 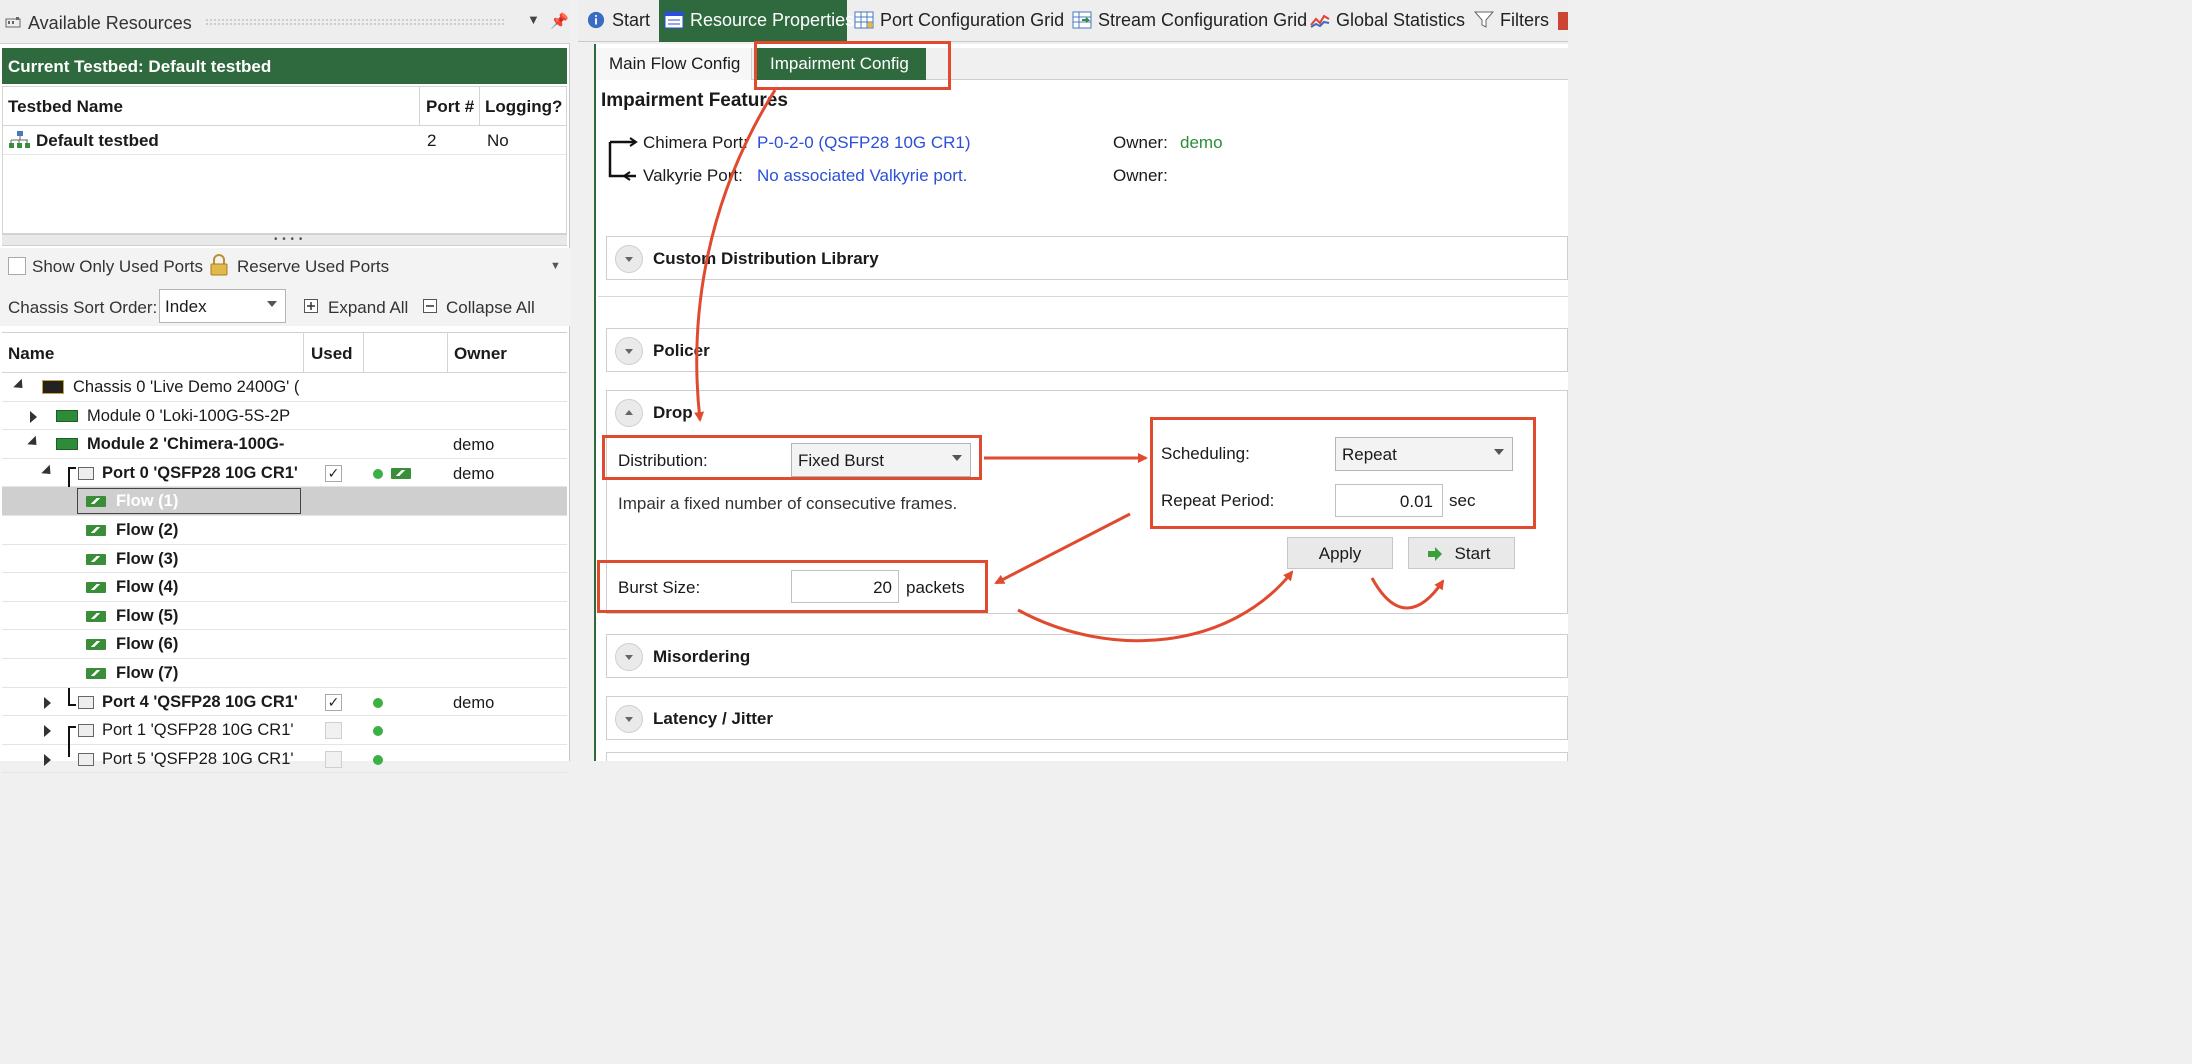 What do you see at coordinates (1435, 554) in the screenshot?
I see `arrow-right-icon` at bounding box center [1435, 554].